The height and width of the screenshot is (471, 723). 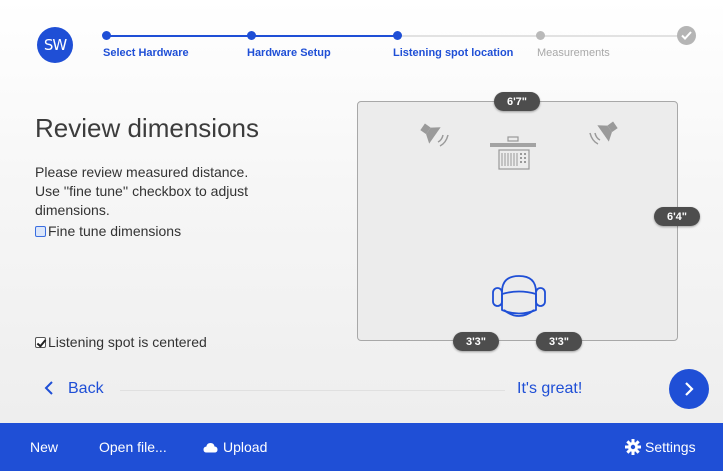 I want to click on bottom-toolbar: New Open file... Upload Settings, so click(x=361, y=447).